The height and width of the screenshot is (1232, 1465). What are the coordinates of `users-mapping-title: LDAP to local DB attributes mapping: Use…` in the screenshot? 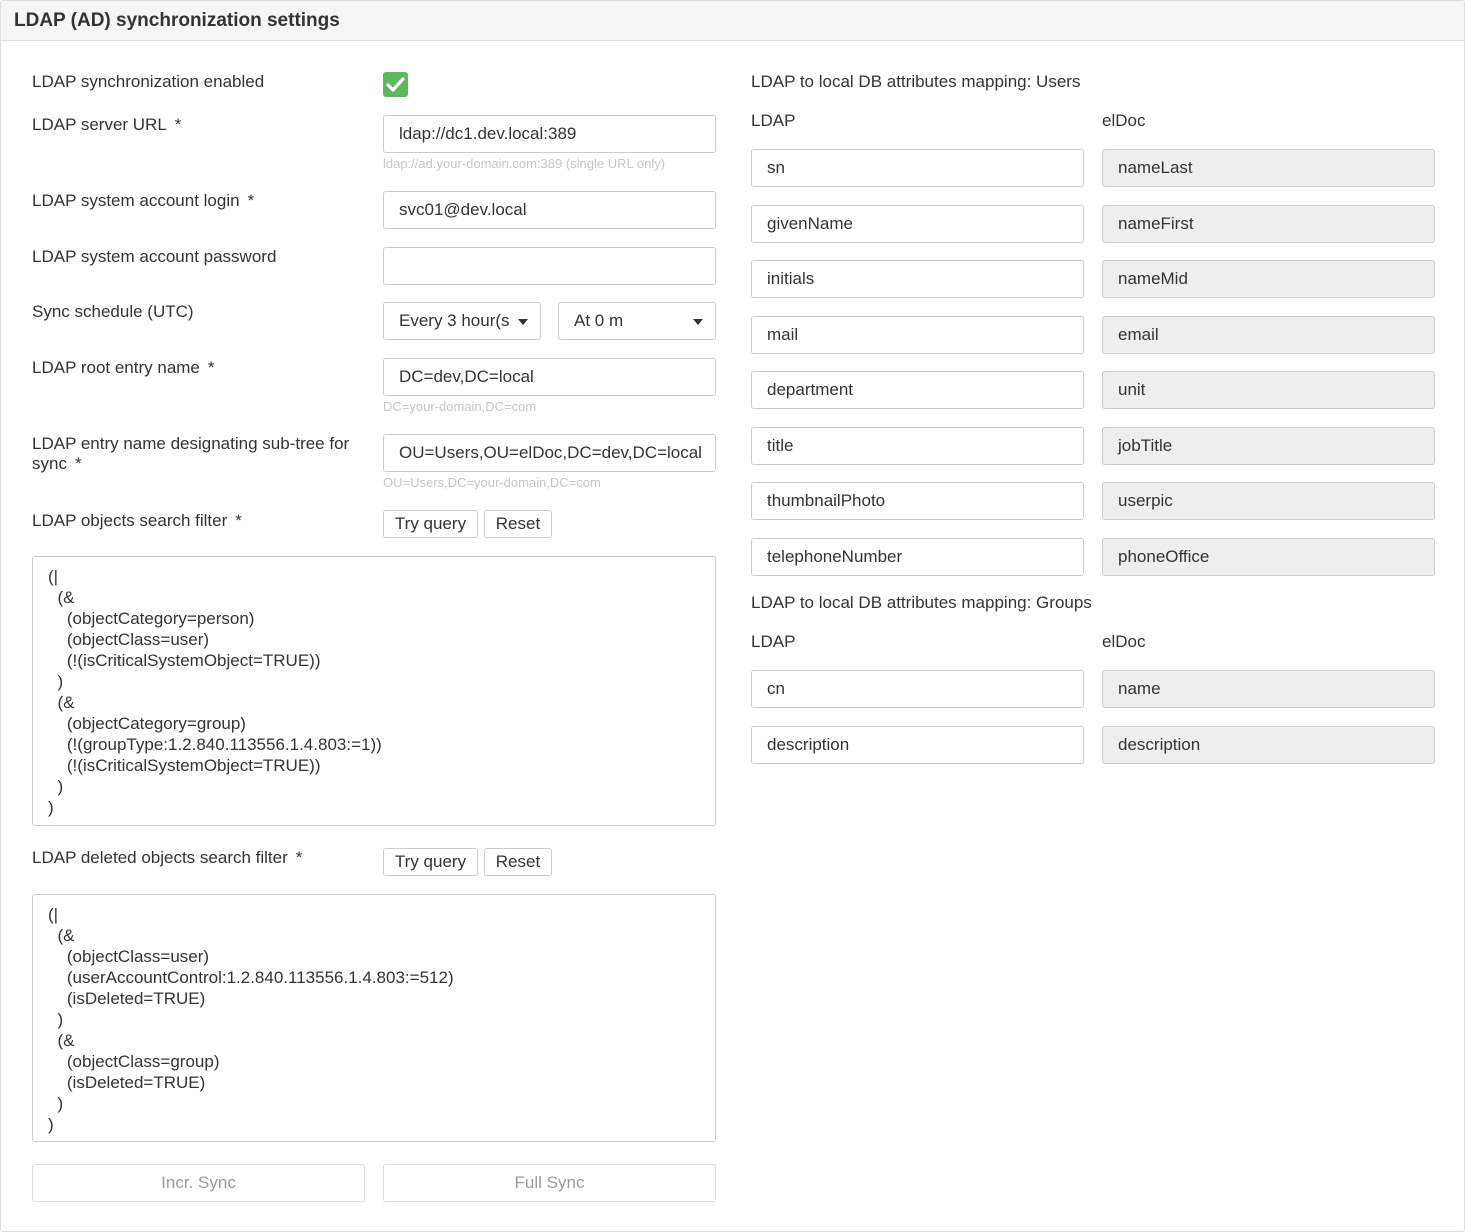 It's located at (916, 81).